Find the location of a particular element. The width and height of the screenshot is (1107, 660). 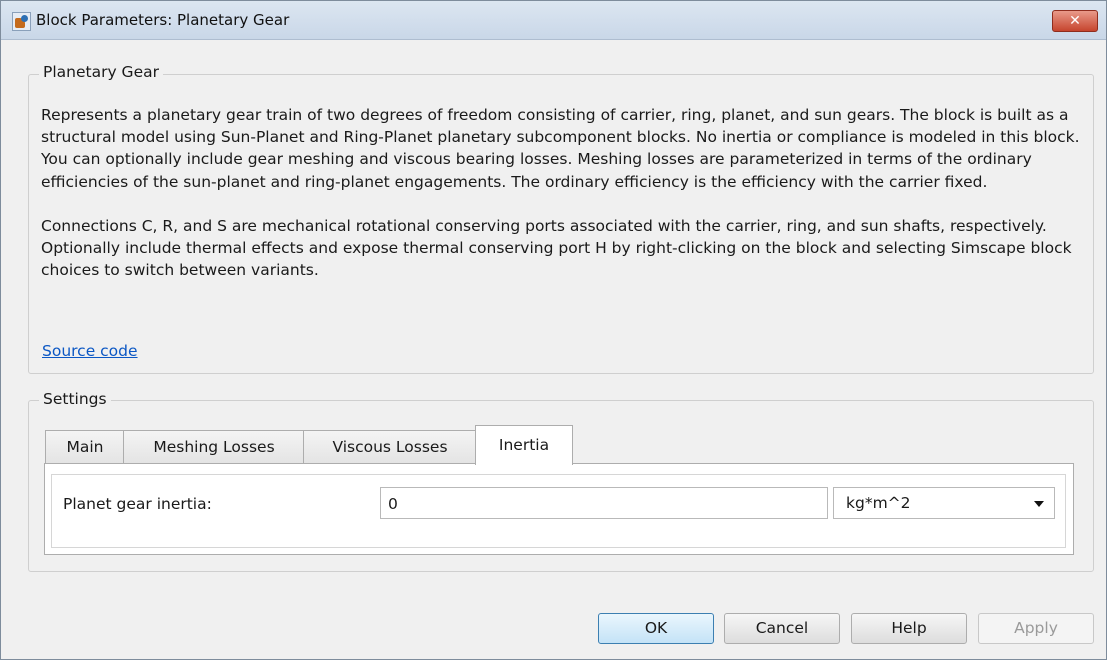

apply-button: Apply is located at coordinates (1036, 628).